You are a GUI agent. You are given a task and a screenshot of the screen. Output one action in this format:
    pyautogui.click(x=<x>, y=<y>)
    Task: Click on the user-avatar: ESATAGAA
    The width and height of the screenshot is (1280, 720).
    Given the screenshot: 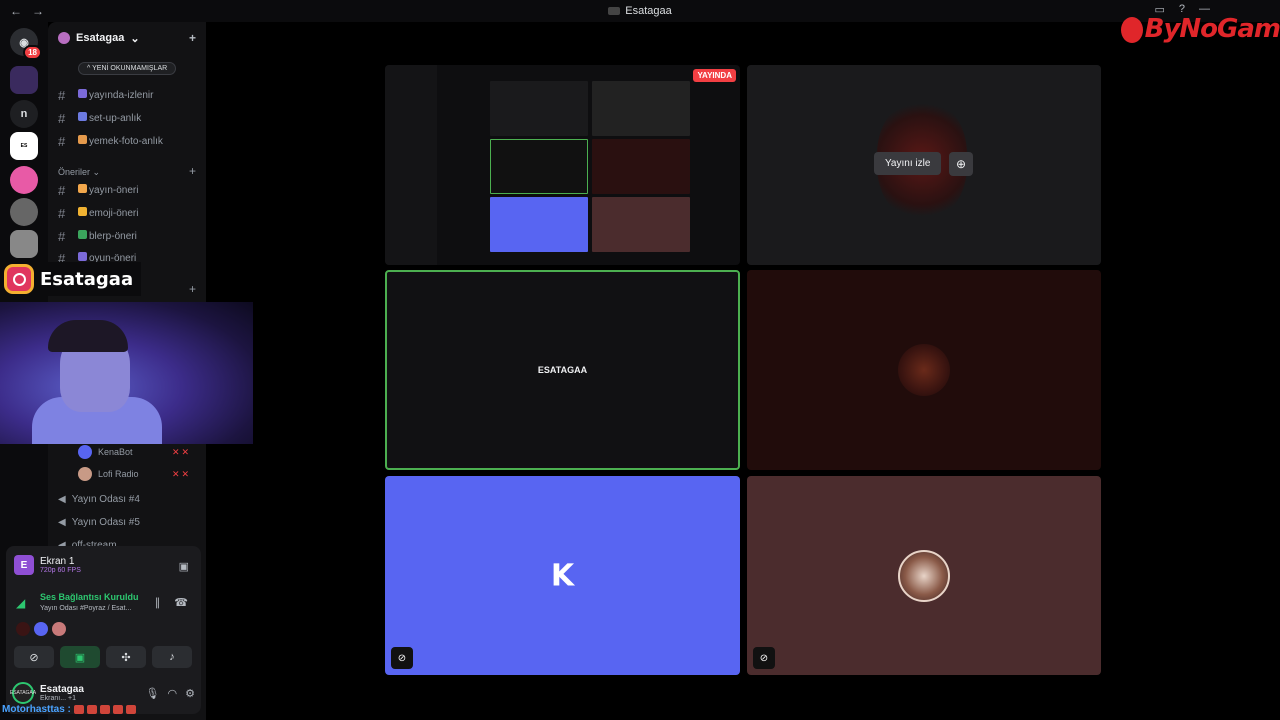 What is the action you would take?
    pyautogui.click(x=23, y=693)
    